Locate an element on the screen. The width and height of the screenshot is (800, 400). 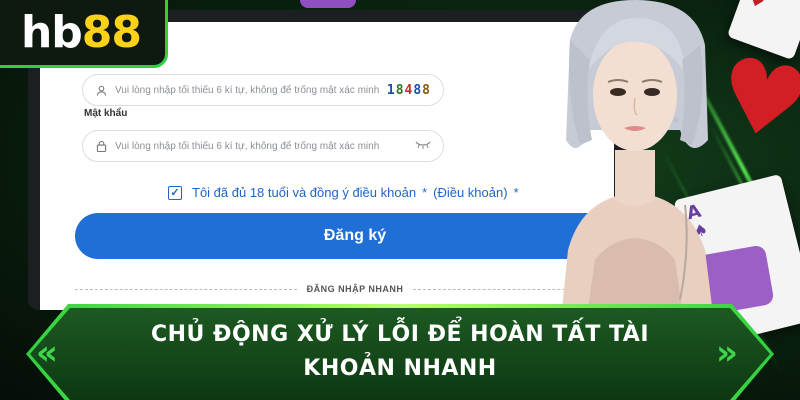
register-button: Đăng ký is located at coordinates (344, 236).